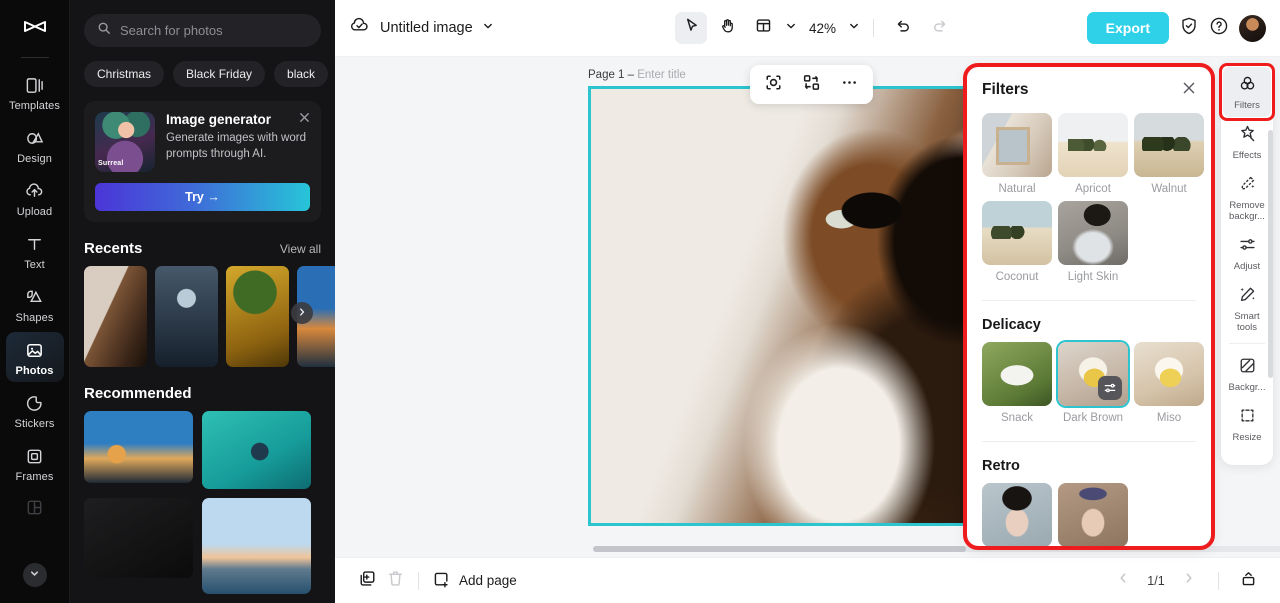 This screenshot has width=1280, height=603. Describe the element at coordinates (202, 248) in the screenshot. I see `recents-section-header: Recents View all` at that location.